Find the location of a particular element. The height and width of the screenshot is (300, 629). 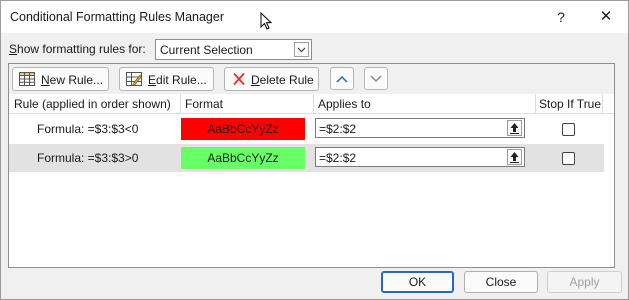

rules-toolbar: New Rule... Edit Rule... Delete Rule is located at coordinates (311, 79).